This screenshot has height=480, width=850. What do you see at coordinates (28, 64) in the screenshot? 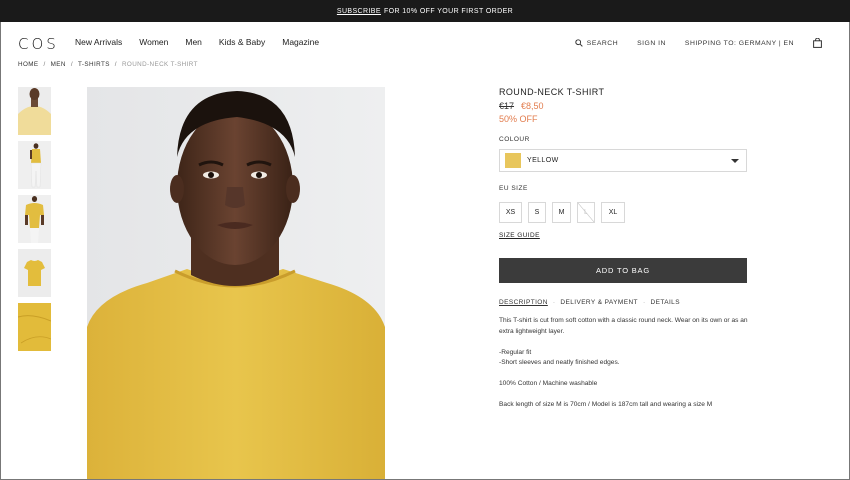
I see `breadcrumb-home: HOME` at bounding box center [28, 64].